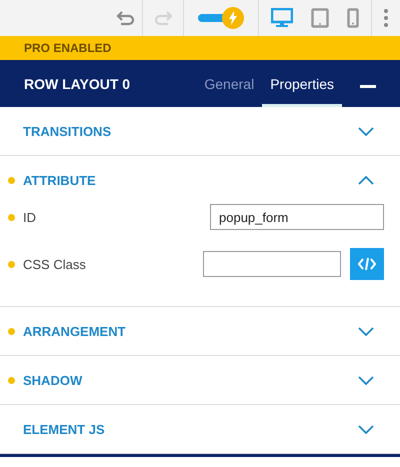 This screenshot has width=400, height=467. What do you see at coordinates (233, 18) in the screenshot?
I see `lightning-icon` at bounding box center [233, 18].